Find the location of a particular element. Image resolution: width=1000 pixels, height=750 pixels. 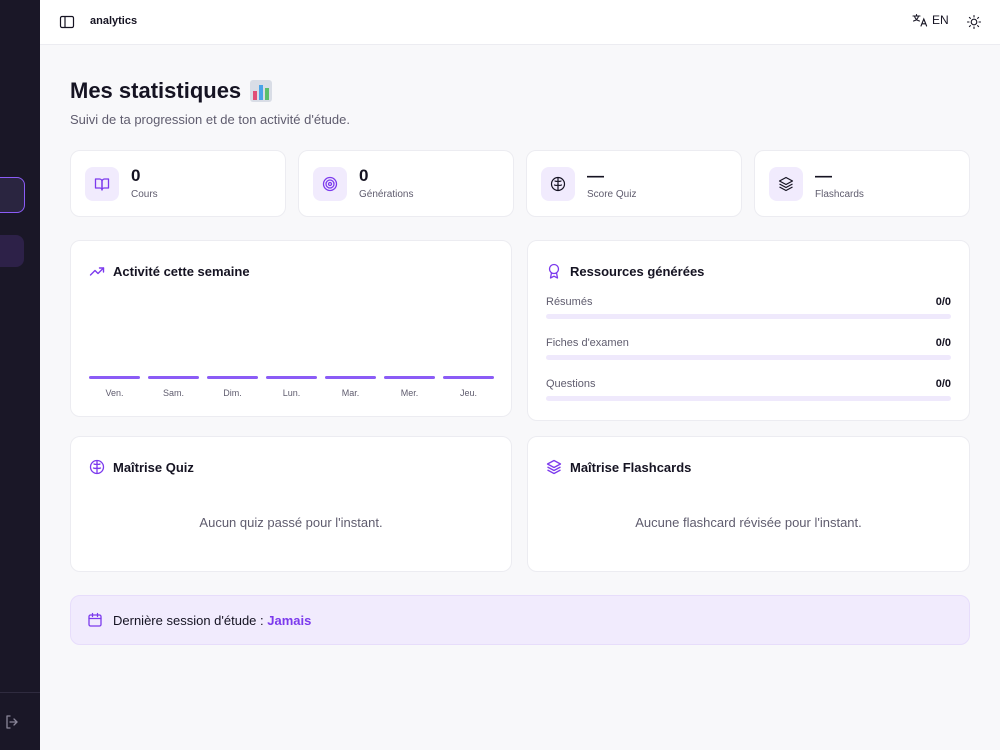

flashcard-mastery-title: Maîtrise Flashcards is located at coordinates (631, 467).